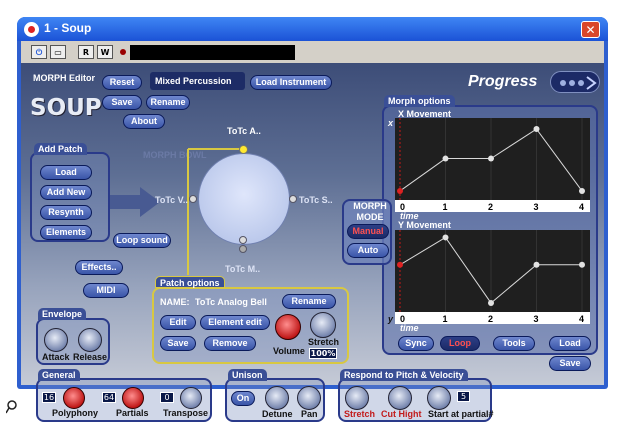 The height and width of the screenshot is (446, 620). Describe the element at coordinates (309, 414) in the screenshot. I see `pan-label: Pan` at that location.